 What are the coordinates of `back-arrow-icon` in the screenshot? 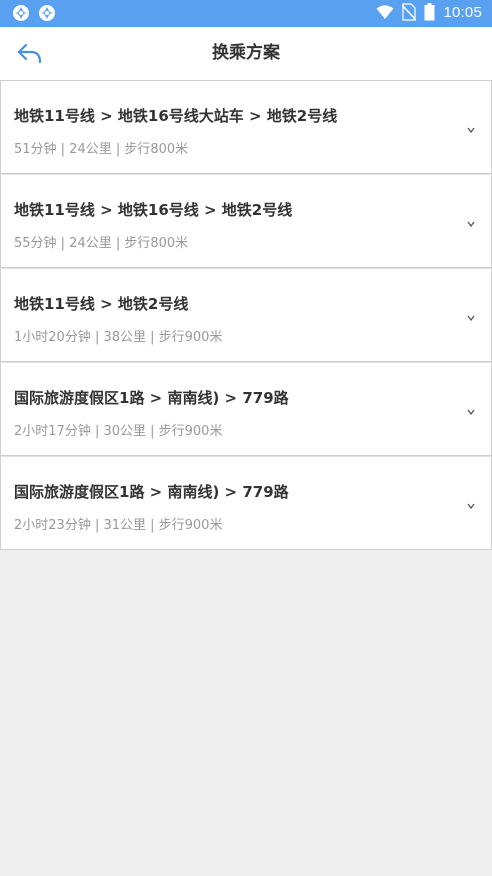 It's located at (29, 53).